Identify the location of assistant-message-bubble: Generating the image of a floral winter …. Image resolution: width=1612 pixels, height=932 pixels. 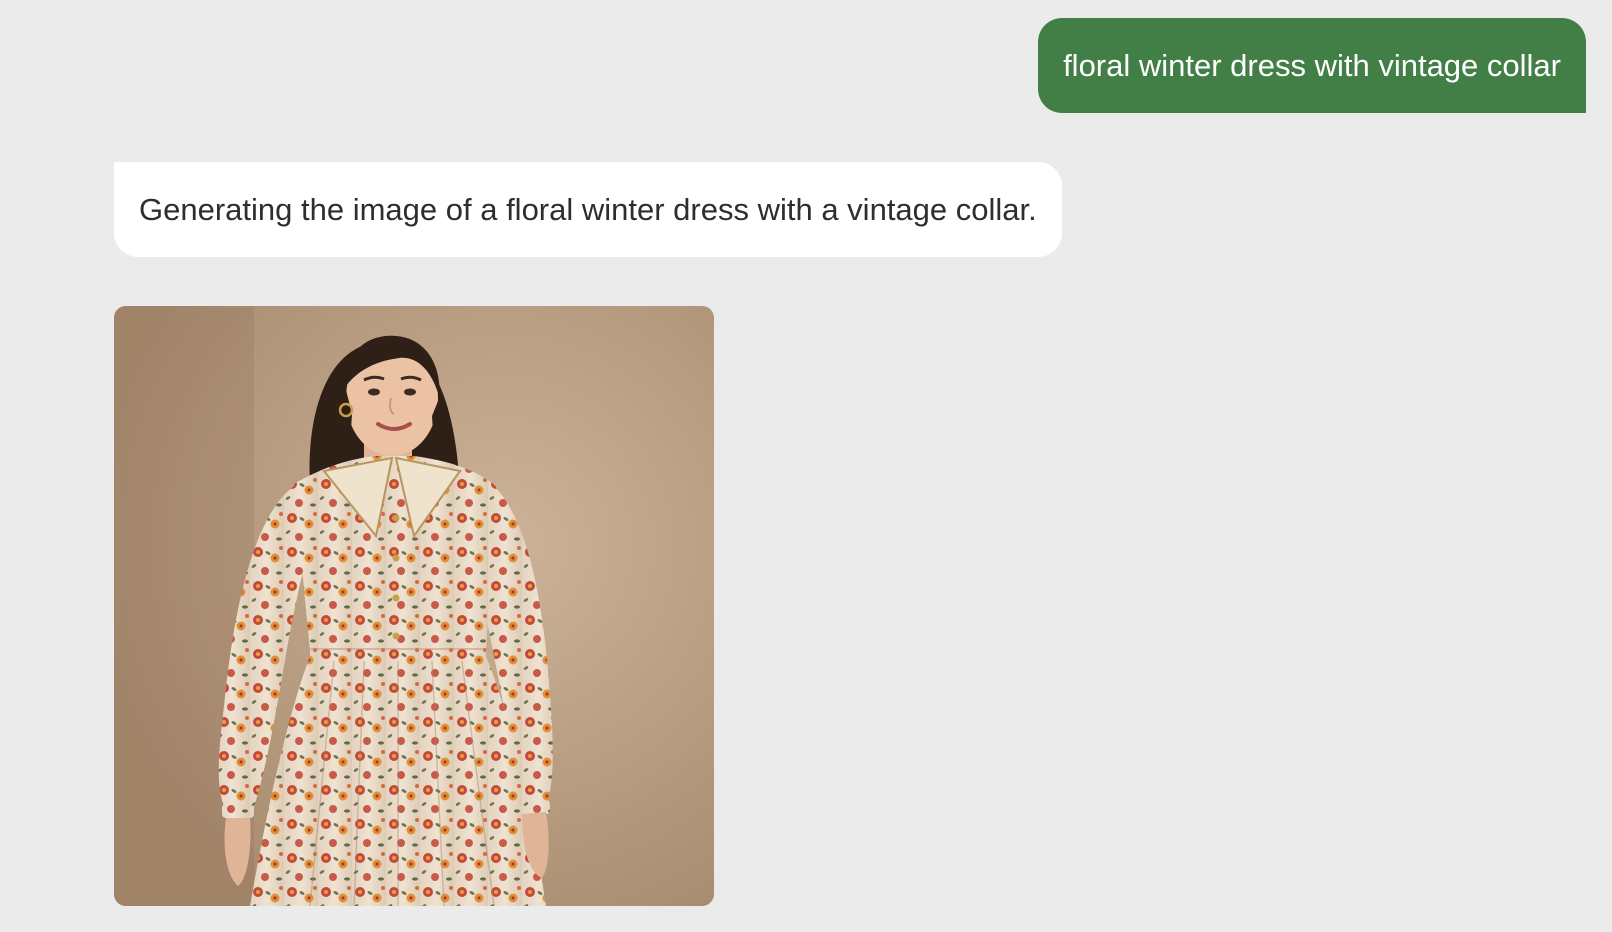
(588, 209).